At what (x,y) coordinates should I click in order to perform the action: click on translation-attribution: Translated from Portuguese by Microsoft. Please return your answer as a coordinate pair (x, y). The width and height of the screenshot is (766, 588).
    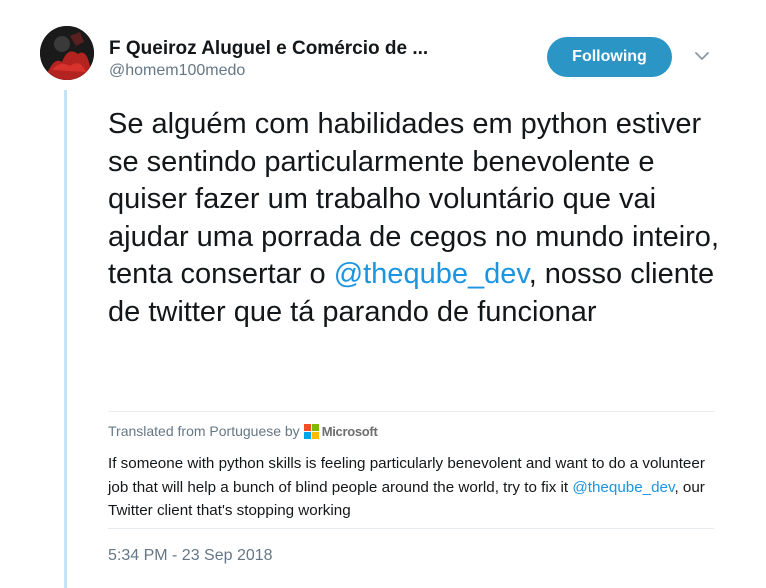
    Looking at the image, I should click on (243, 431).